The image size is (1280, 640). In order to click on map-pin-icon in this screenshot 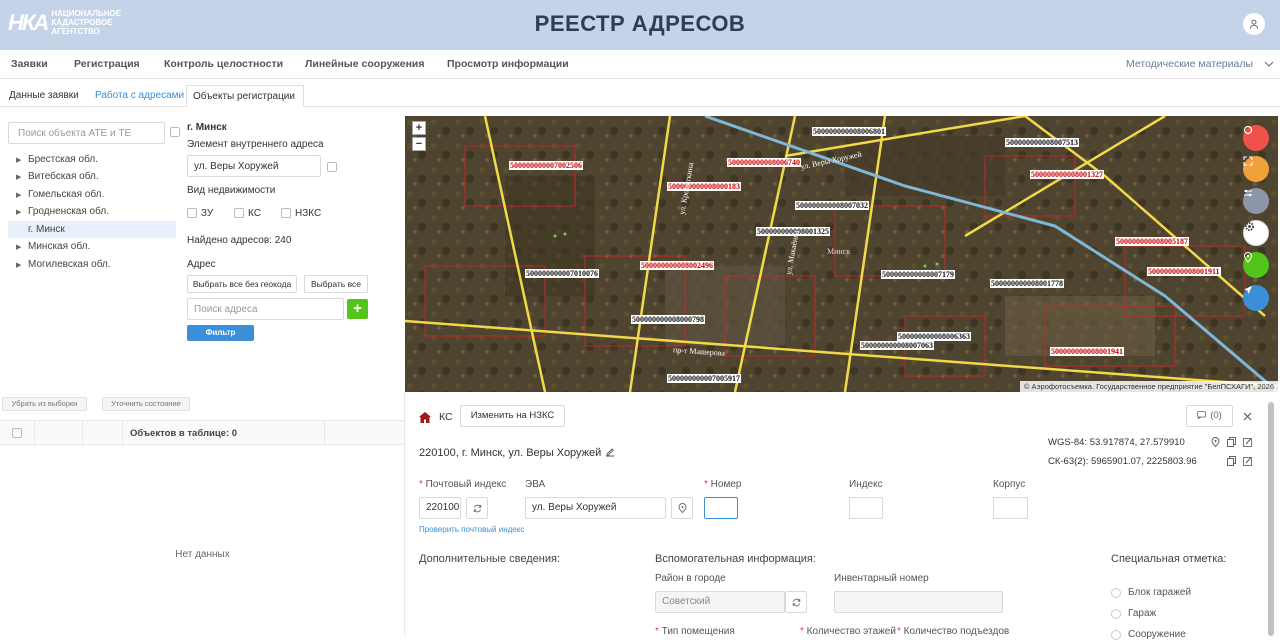, I will do `click(1215, 442)`.